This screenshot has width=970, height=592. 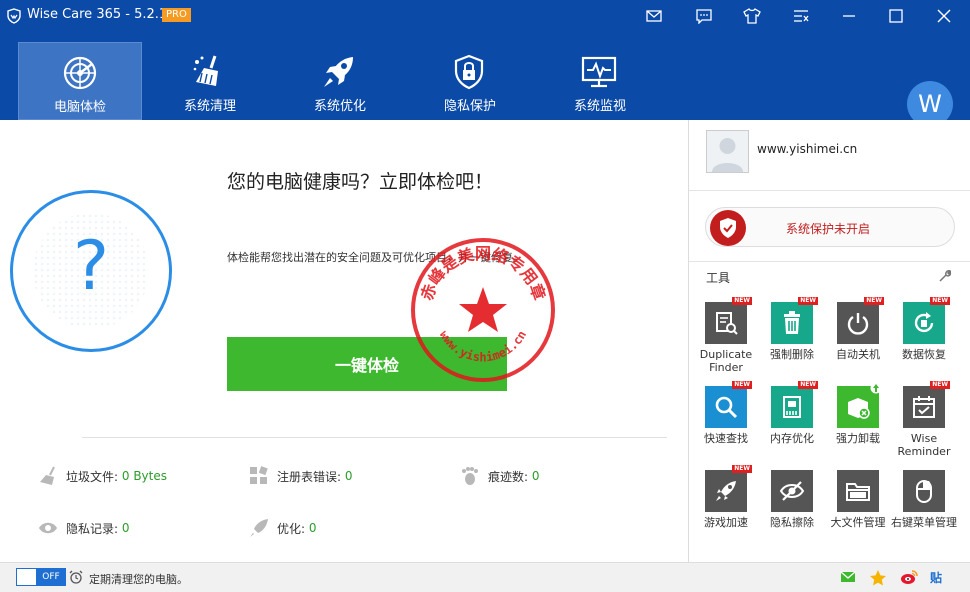 I want to click on skin-button, so click(x=752, y=16).